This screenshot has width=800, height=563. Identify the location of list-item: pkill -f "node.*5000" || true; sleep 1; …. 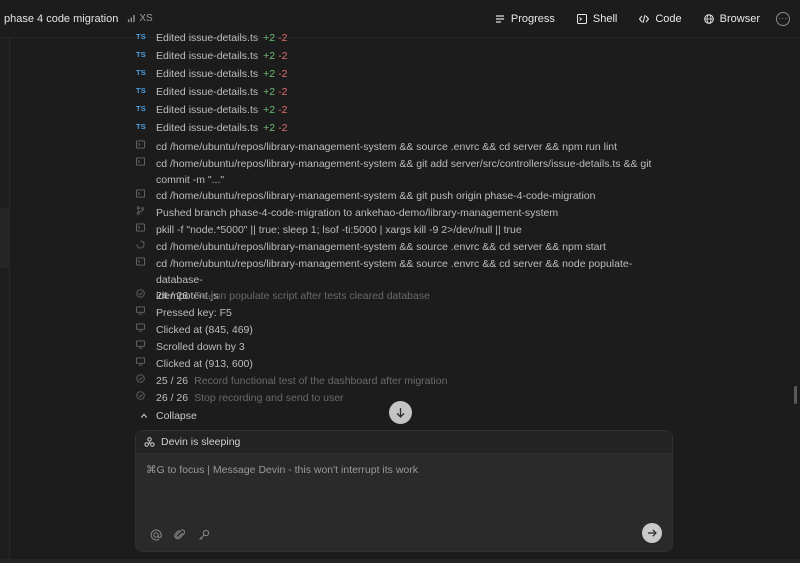
(401, 230).